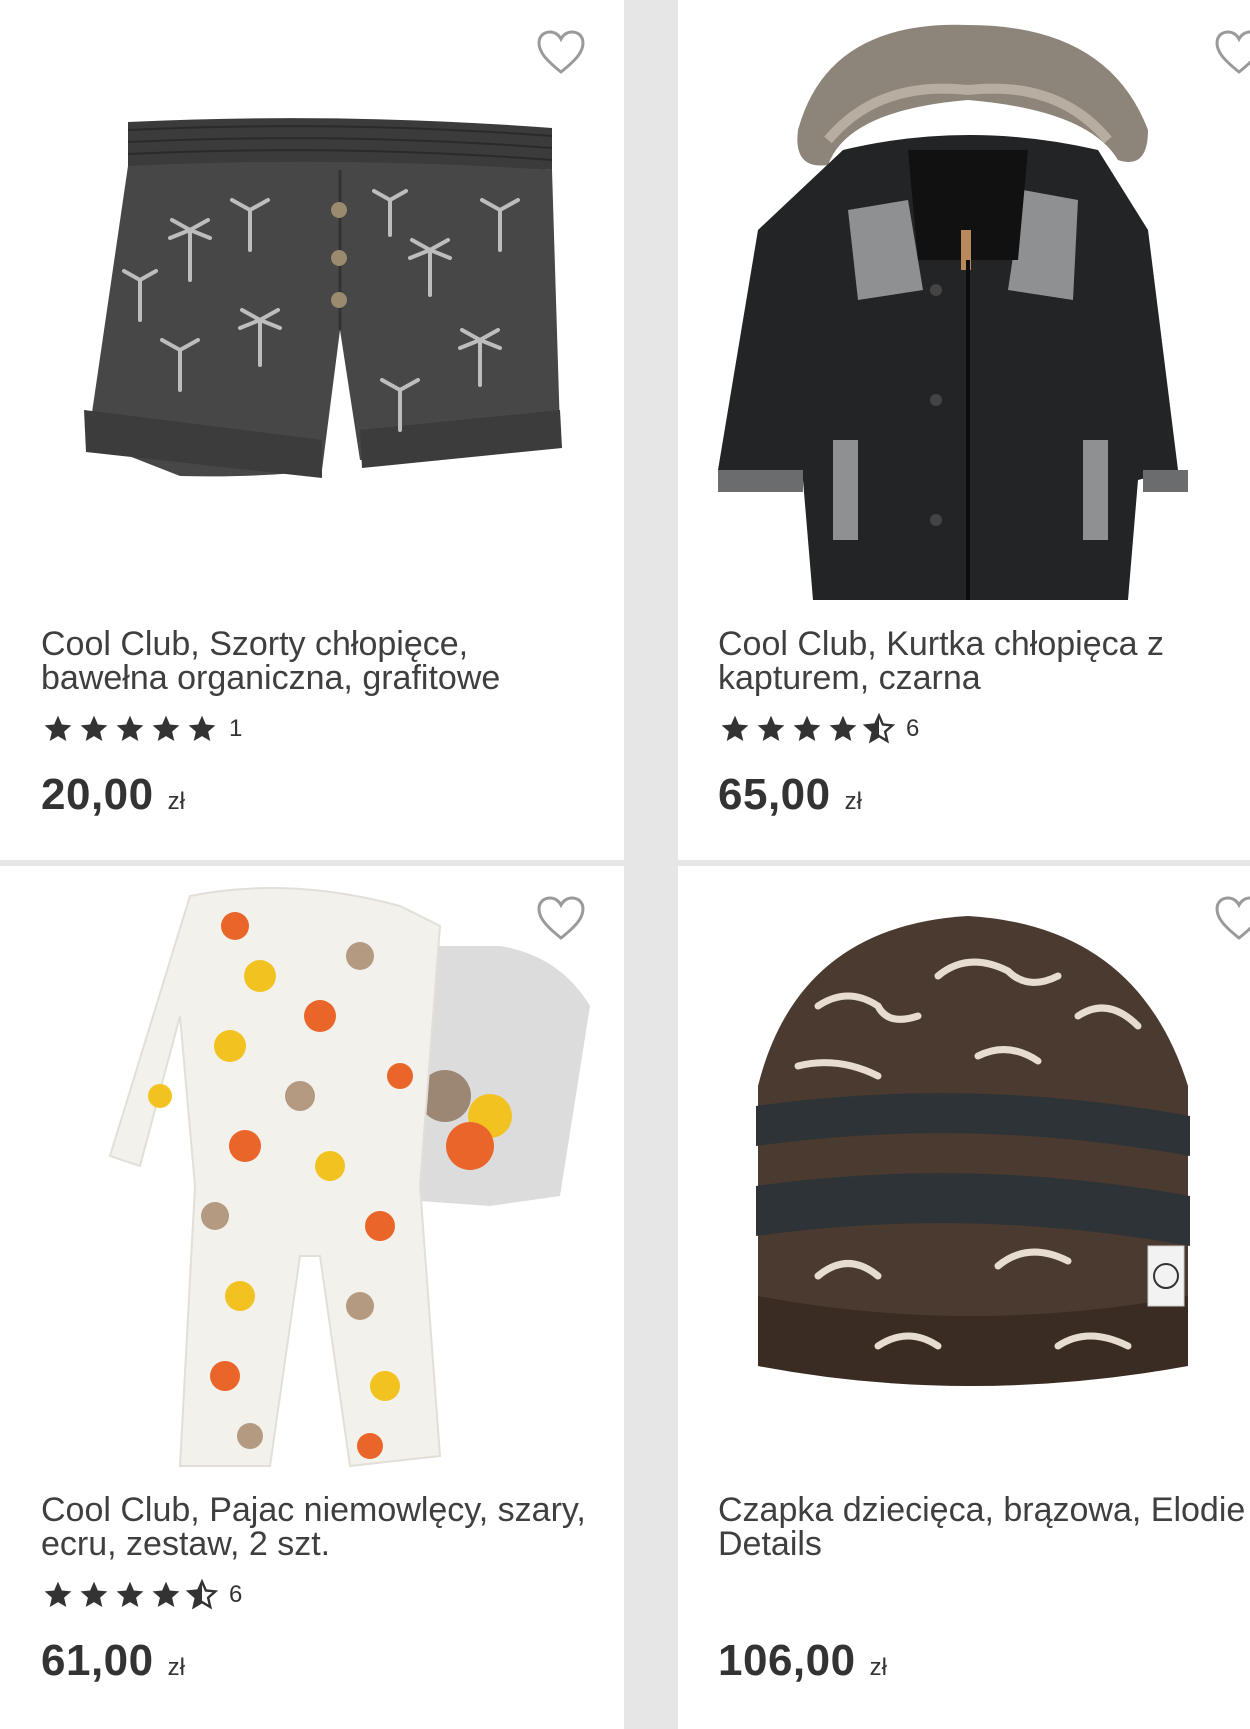 The width and height of the screenshot is (1250, 1729). I want to click on price-value: 106,00, so click(787, 1660).